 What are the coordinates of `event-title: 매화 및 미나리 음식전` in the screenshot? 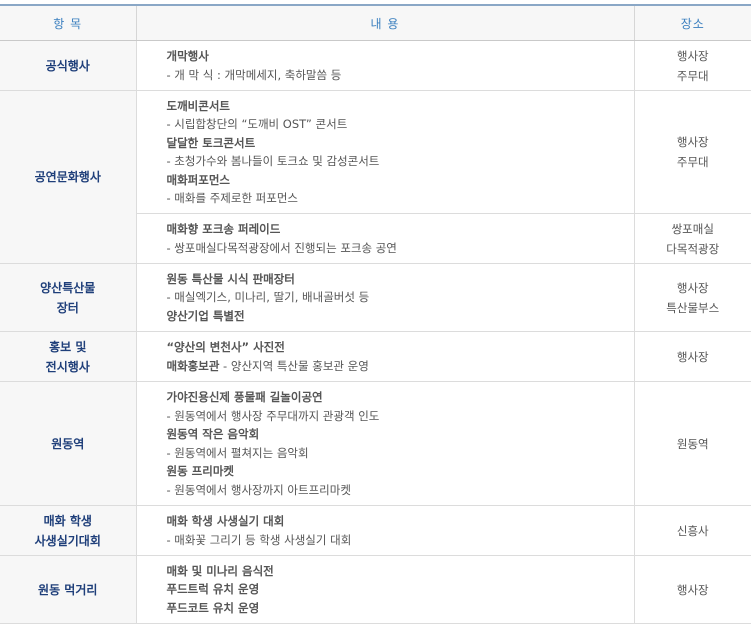 It's located at (220, 570).